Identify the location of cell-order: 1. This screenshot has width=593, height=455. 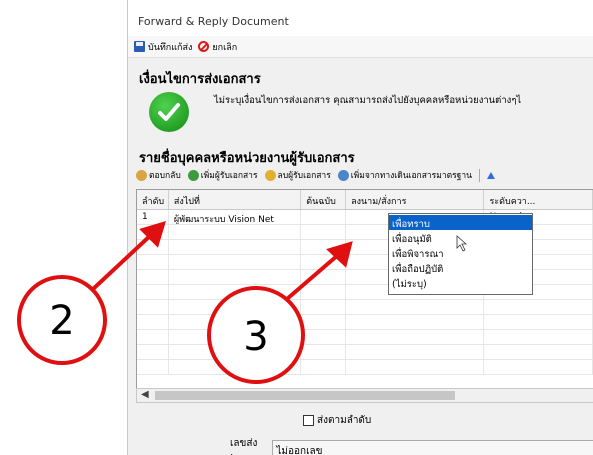
(153, 217).